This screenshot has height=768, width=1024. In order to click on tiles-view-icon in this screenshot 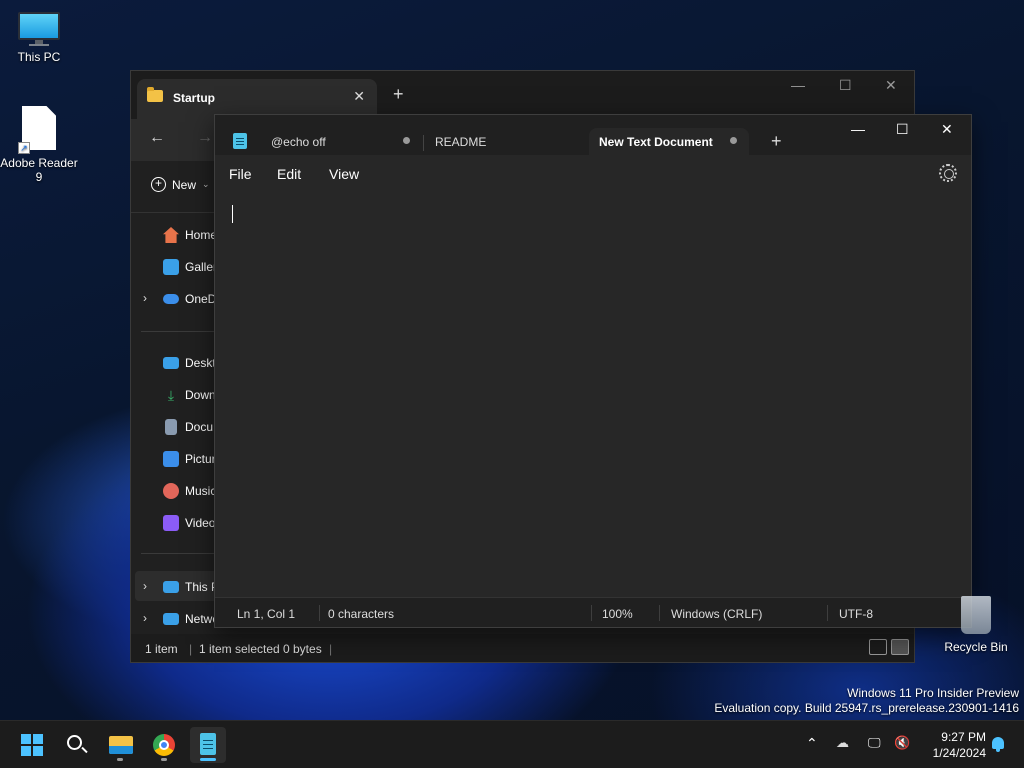, I will do `click(900, 647)`.